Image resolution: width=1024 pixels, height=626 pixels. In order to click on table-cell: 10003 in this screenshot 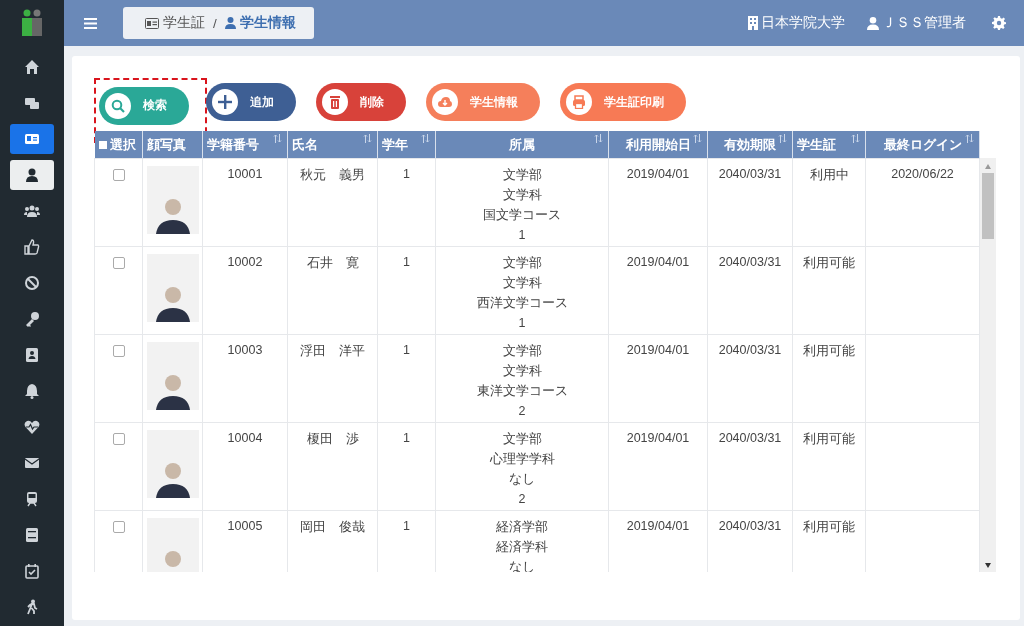, I will do `click(245, 378)`.